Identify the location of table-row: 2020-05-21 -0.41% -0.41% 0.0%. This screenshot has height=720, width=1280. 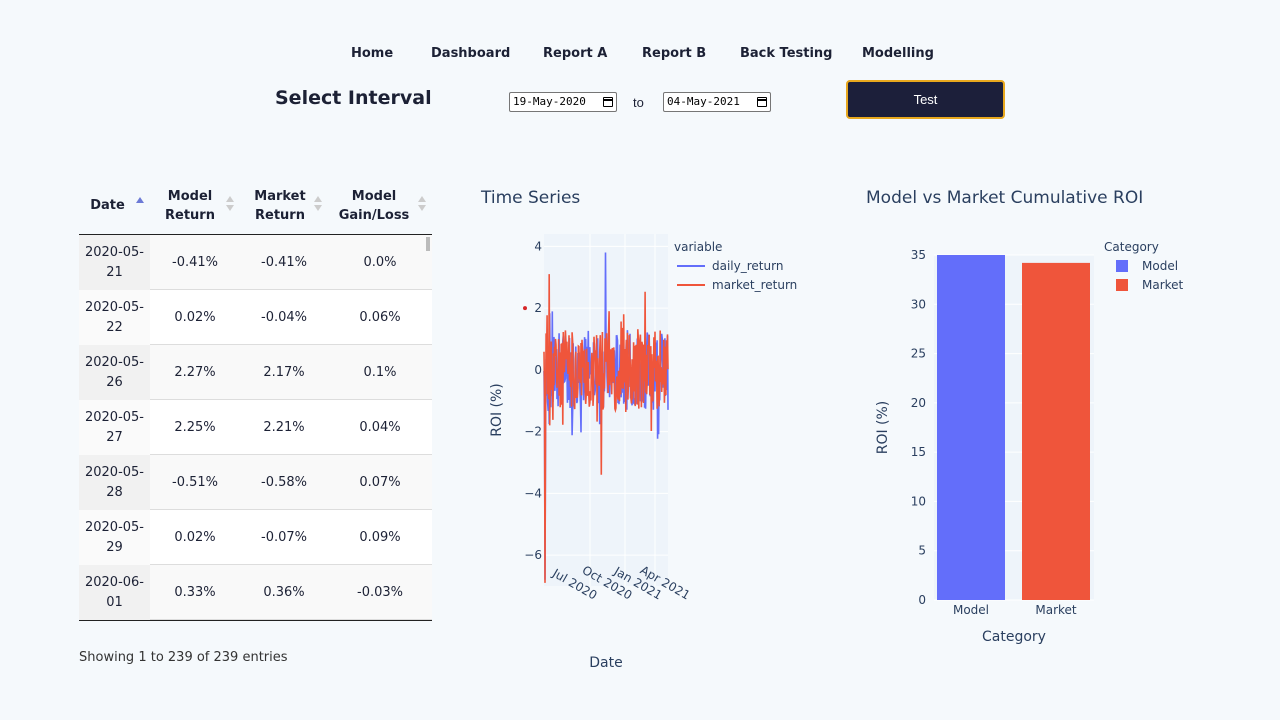
(255, 262).